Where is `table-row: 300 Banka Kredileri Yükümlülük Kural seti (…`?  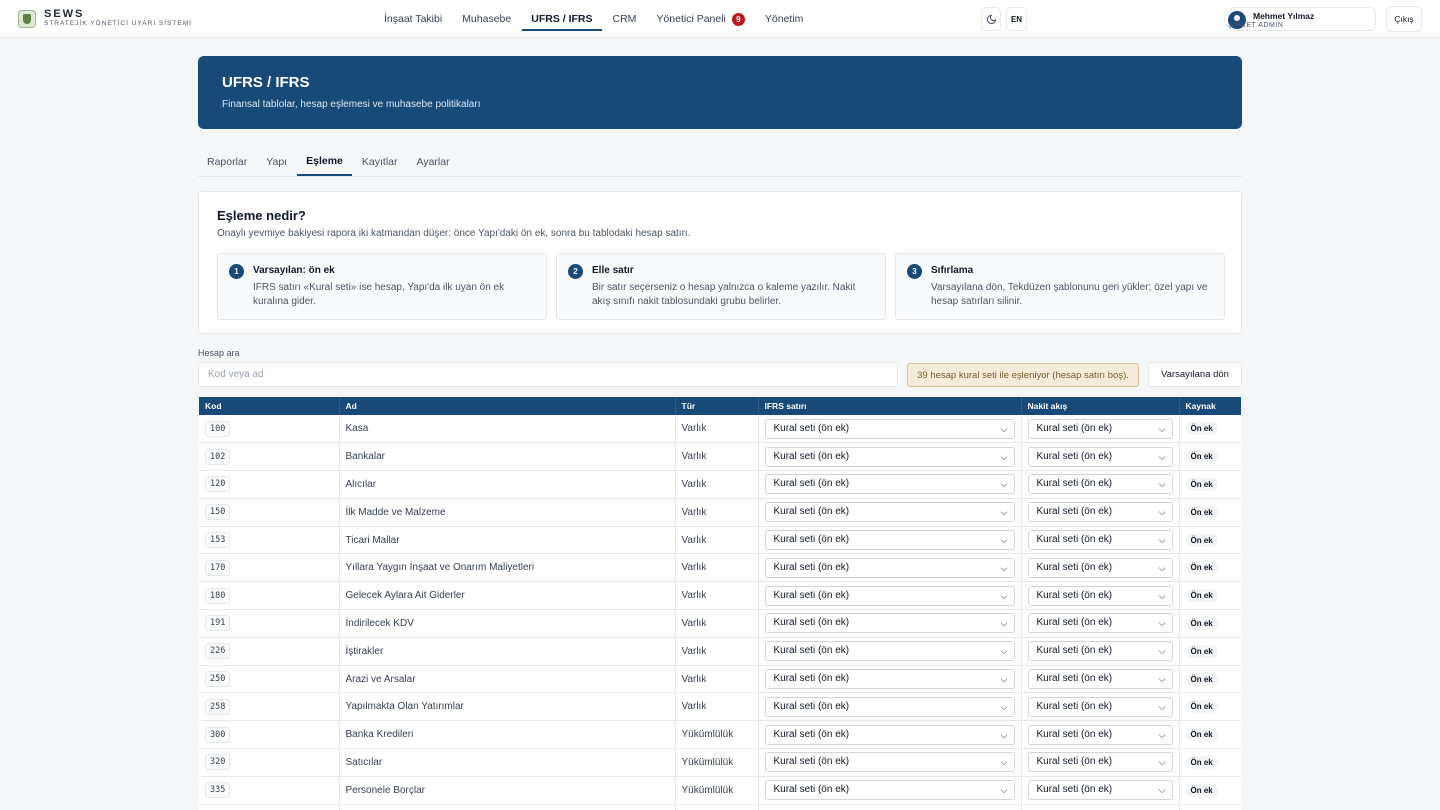 table-row: 300 Banka Kredileri Yükümlülük Kural seti (… is located at coordinates (720, 735).